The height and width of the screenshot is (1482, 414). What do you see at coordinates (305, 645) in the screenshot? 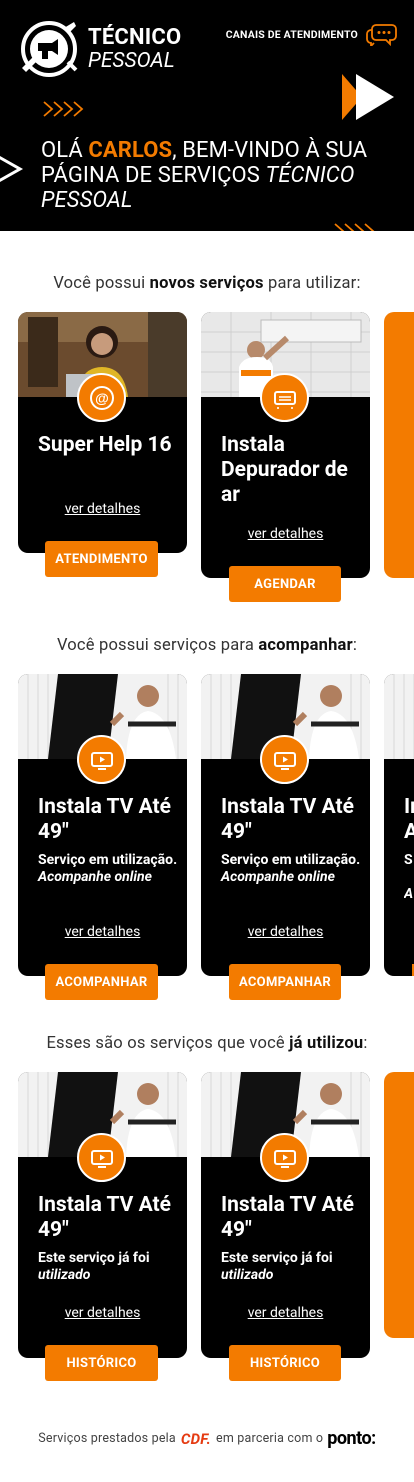
I see `section-follow-bold: acompanhar` at bounding box center [305, 645].